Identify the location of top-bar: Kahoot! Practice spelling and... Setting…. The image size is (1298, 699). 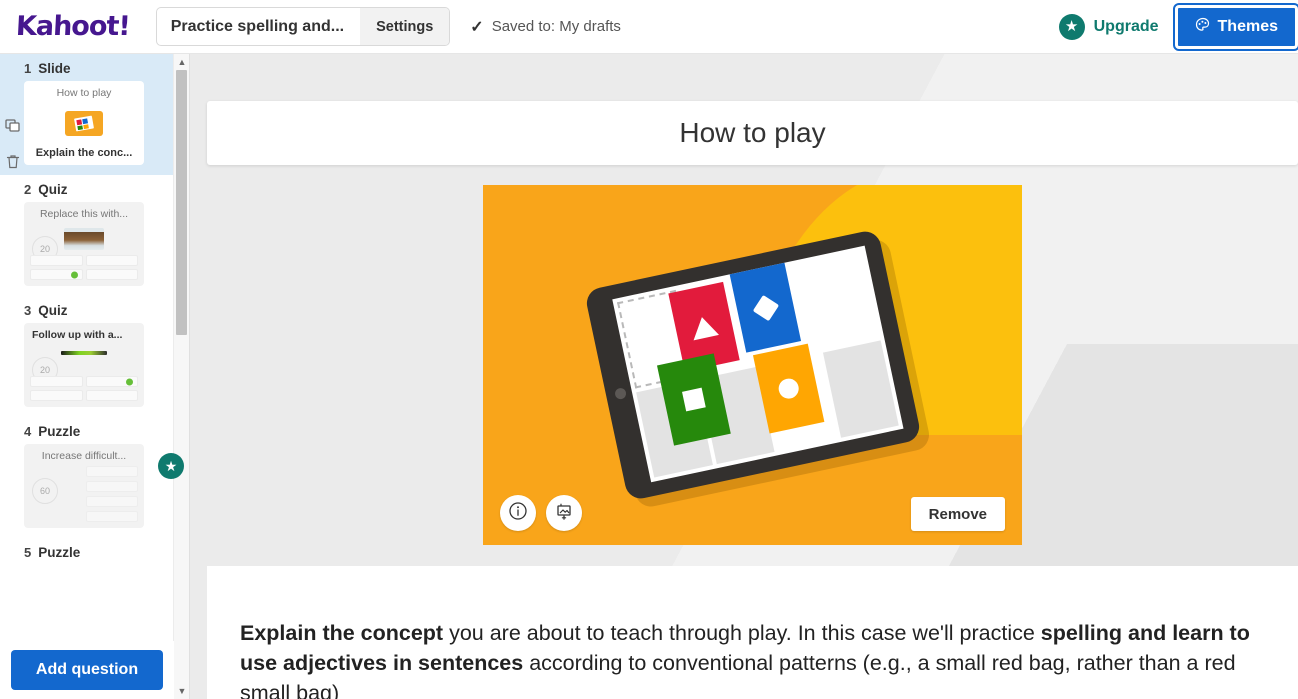
(649, 27).